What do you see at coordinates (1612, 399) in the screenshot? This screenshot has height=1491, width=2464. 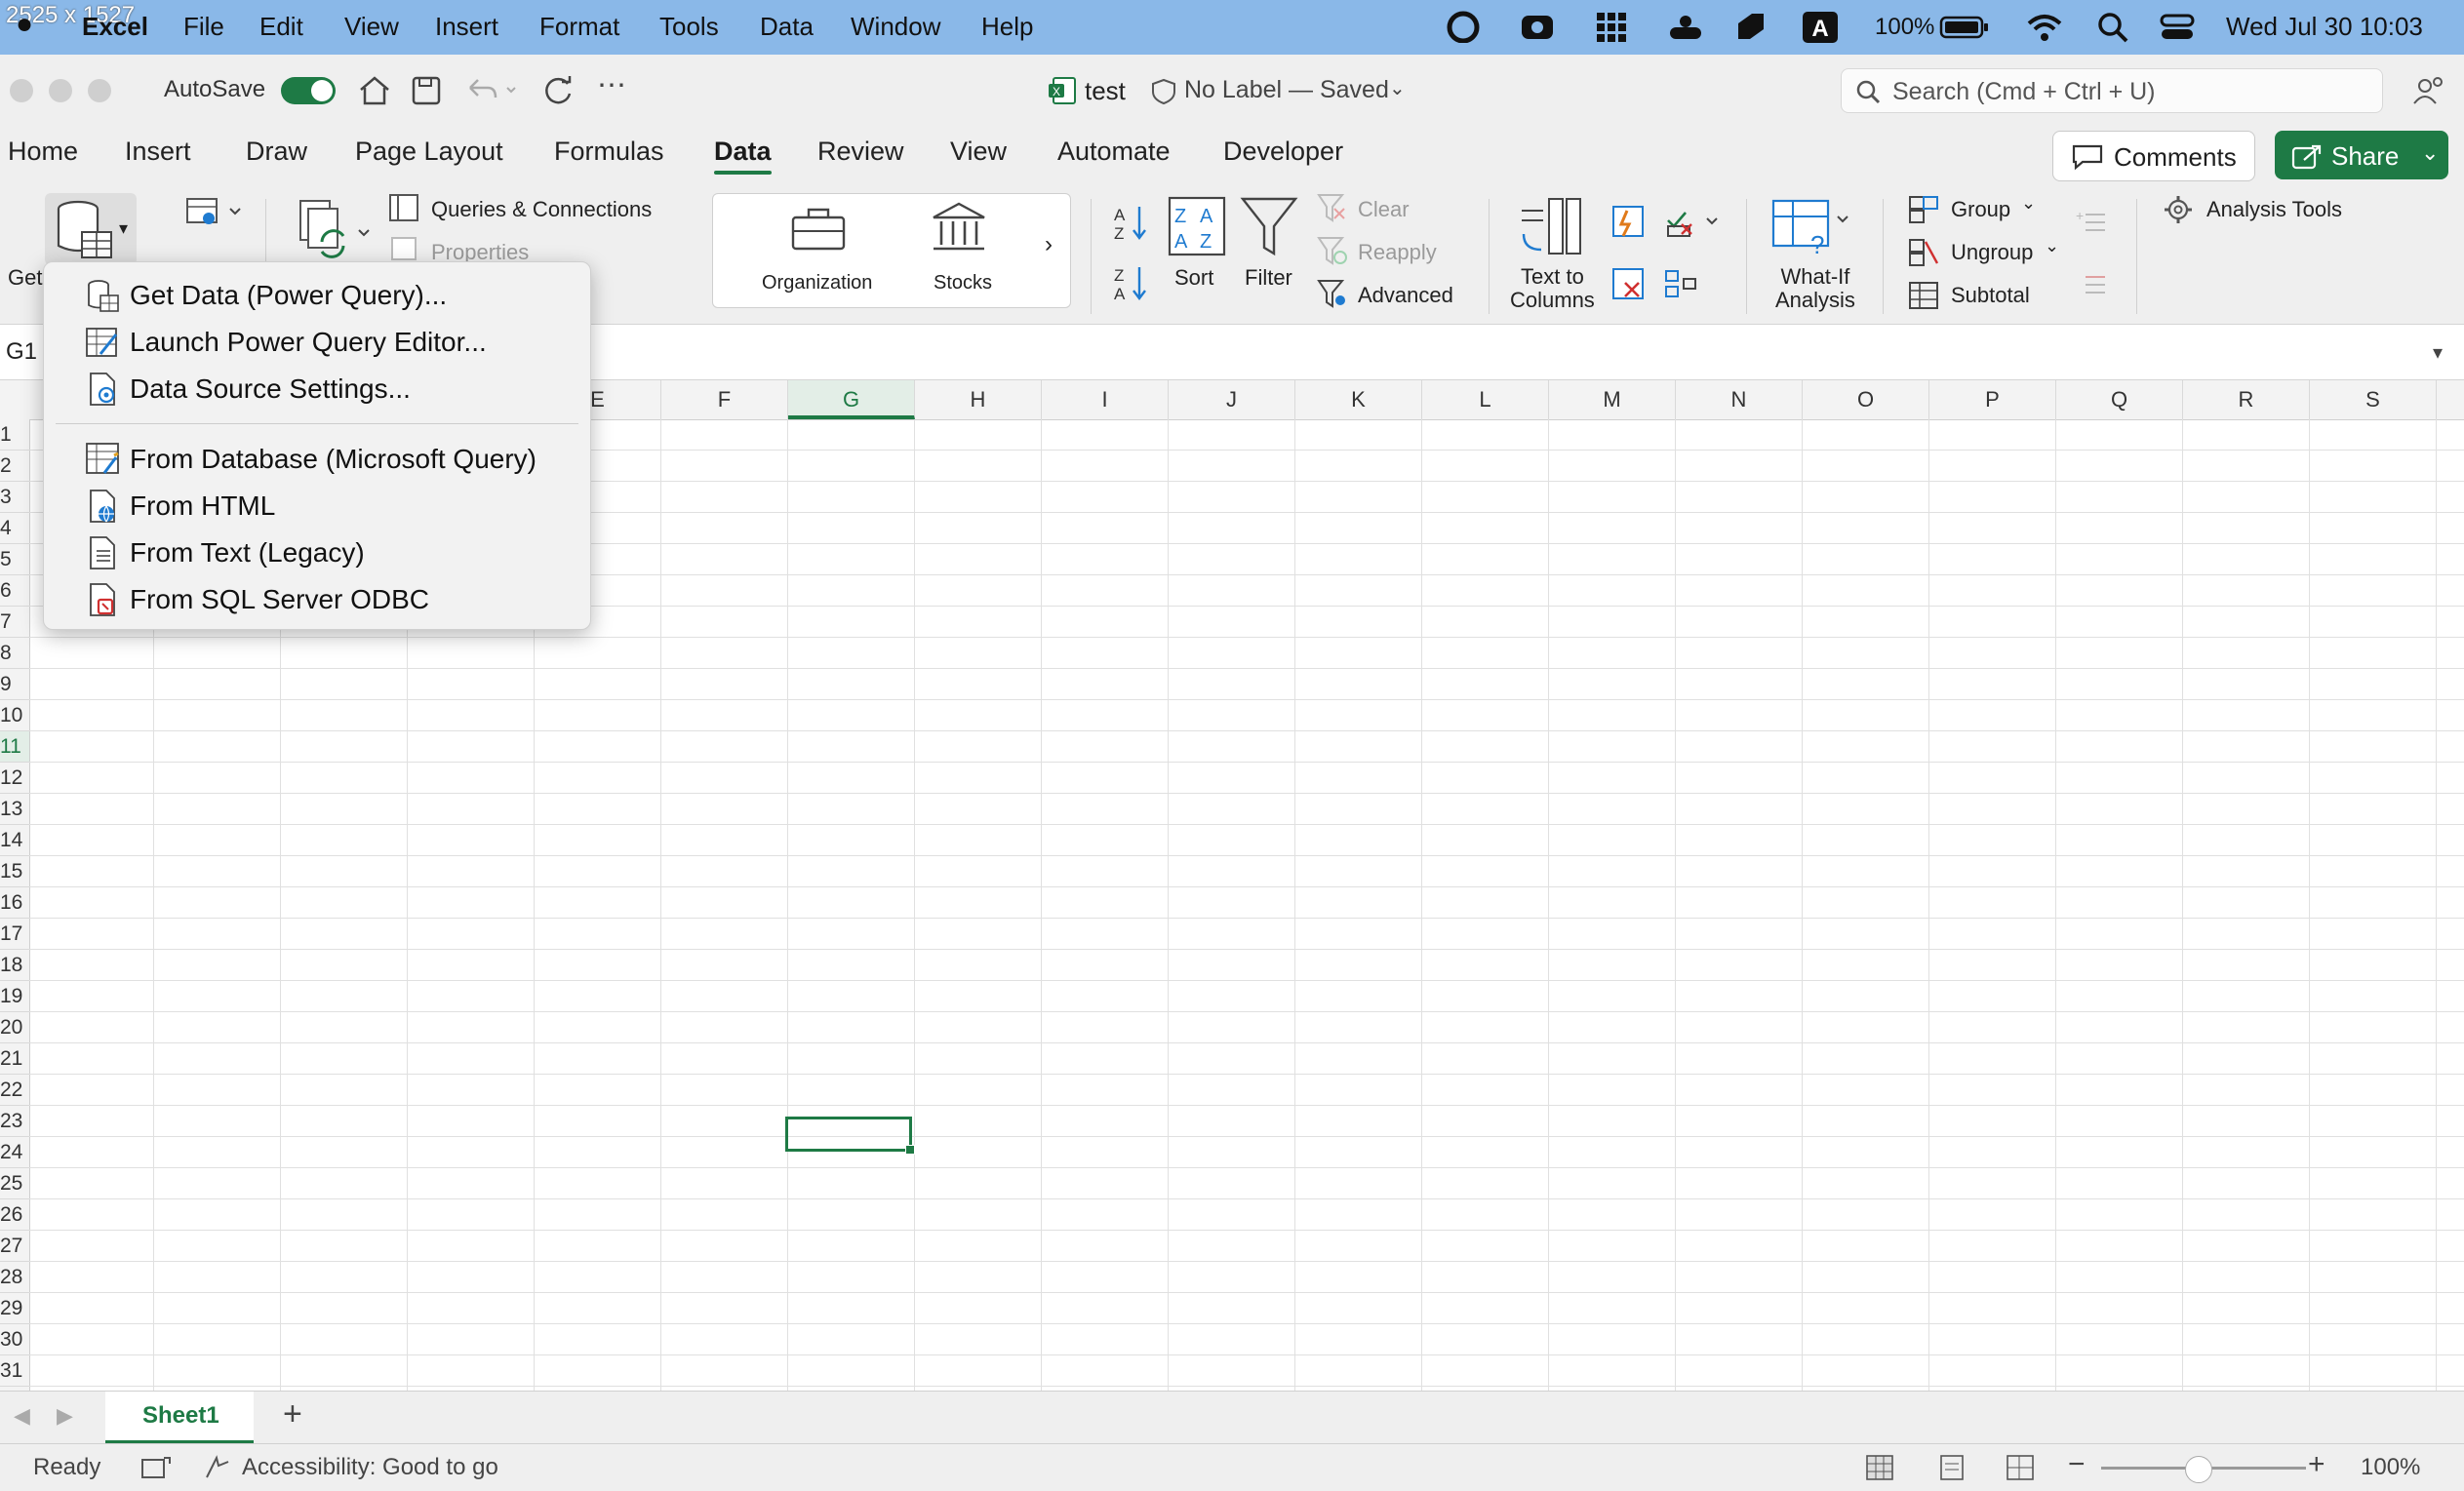 I see `column-header: M` at bounding box center [1612, 399].